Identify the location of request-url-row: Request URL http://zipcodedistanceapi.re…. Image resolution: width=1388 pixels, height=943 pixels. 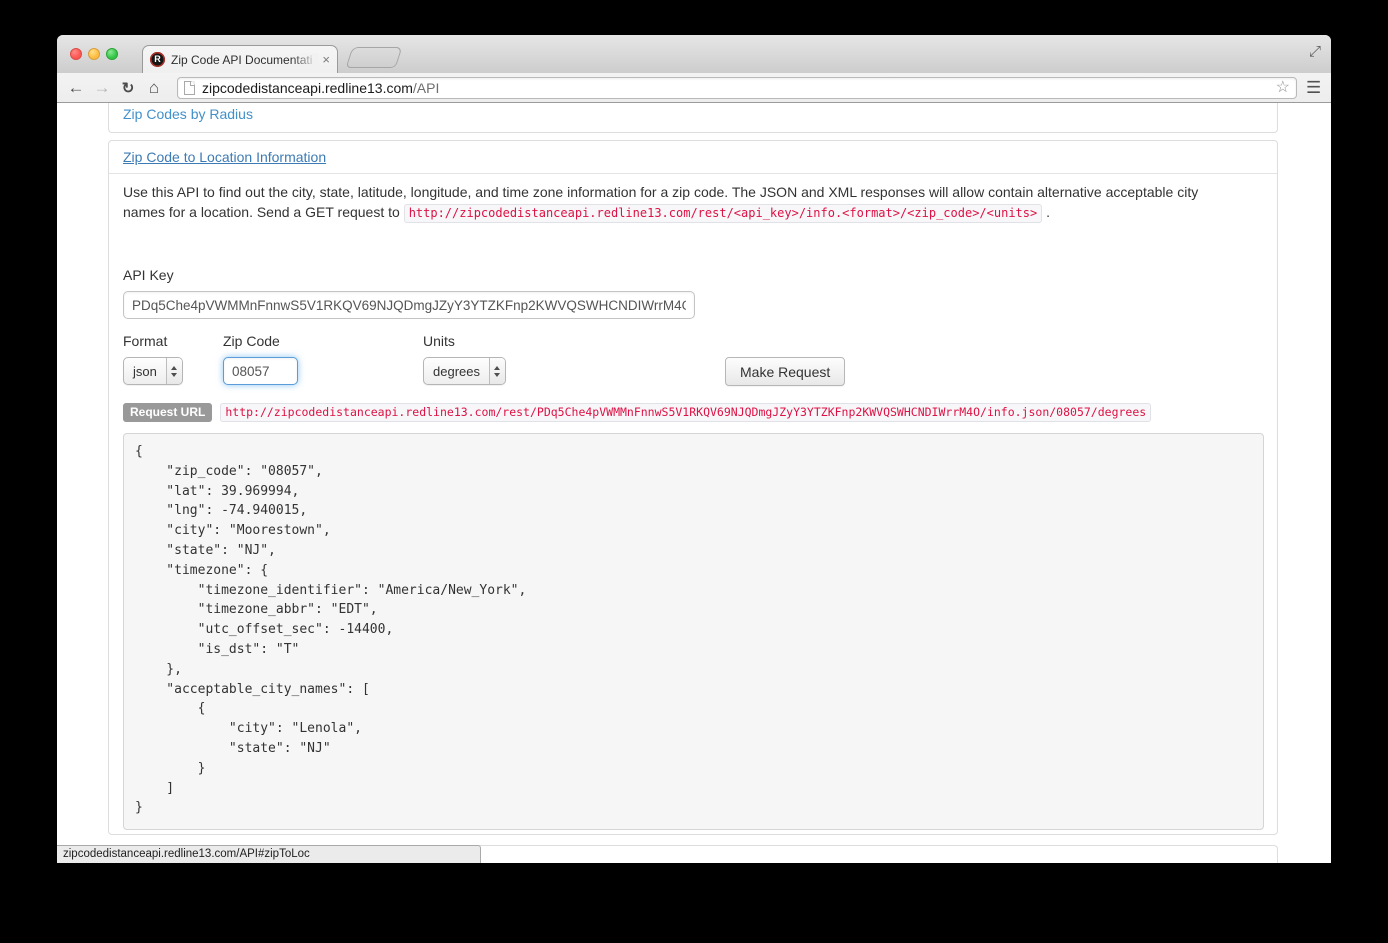
(637, 412).